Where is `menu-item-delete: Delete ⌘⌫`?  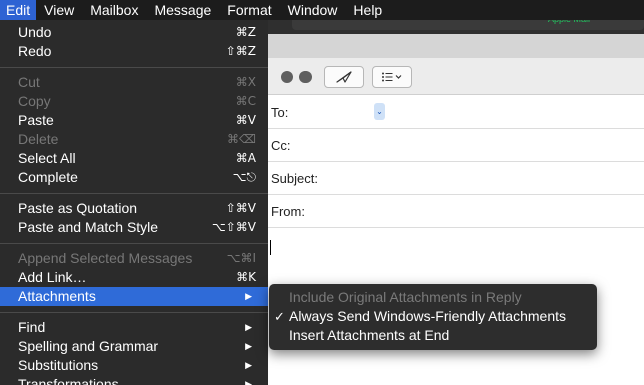 menu-item-delete: Delete ⌘⌫ is located at coordinates (134, 139).